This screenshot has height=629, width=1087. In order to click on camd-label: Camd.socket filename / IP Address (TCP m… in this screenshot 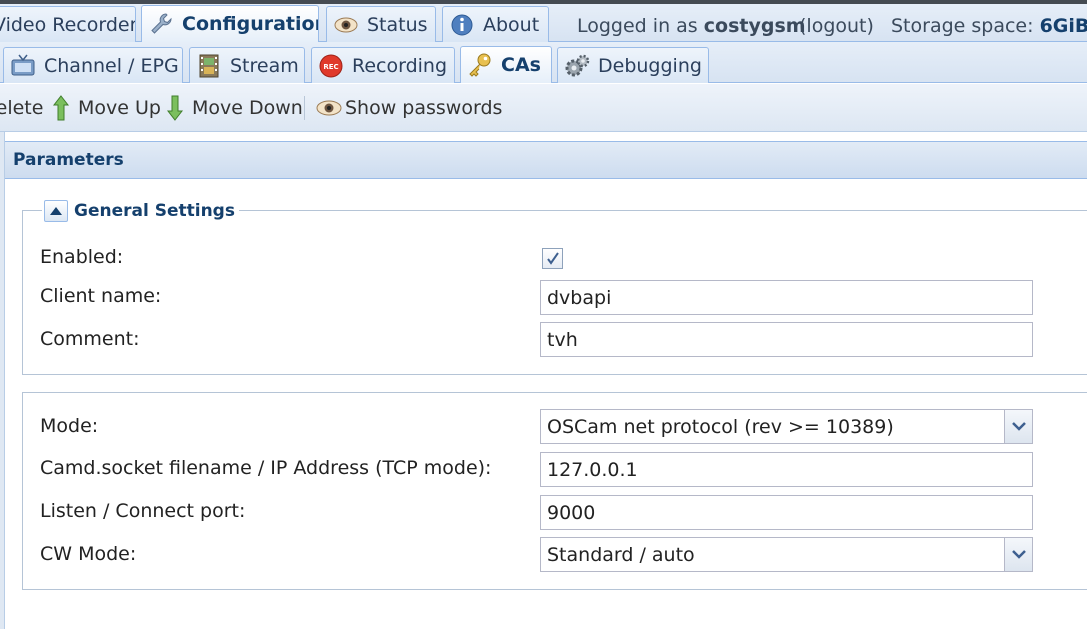, I will do `click(266, 468)`.